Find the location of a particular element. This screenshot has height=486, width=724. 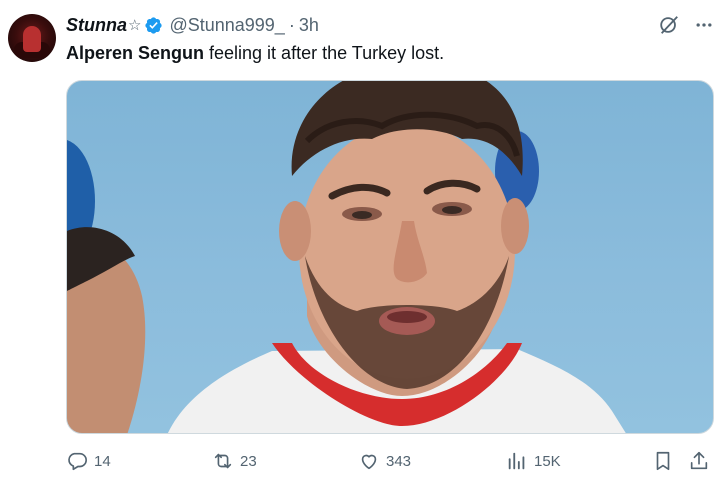

verified-badge-icon is located at coordinates (153, 25).